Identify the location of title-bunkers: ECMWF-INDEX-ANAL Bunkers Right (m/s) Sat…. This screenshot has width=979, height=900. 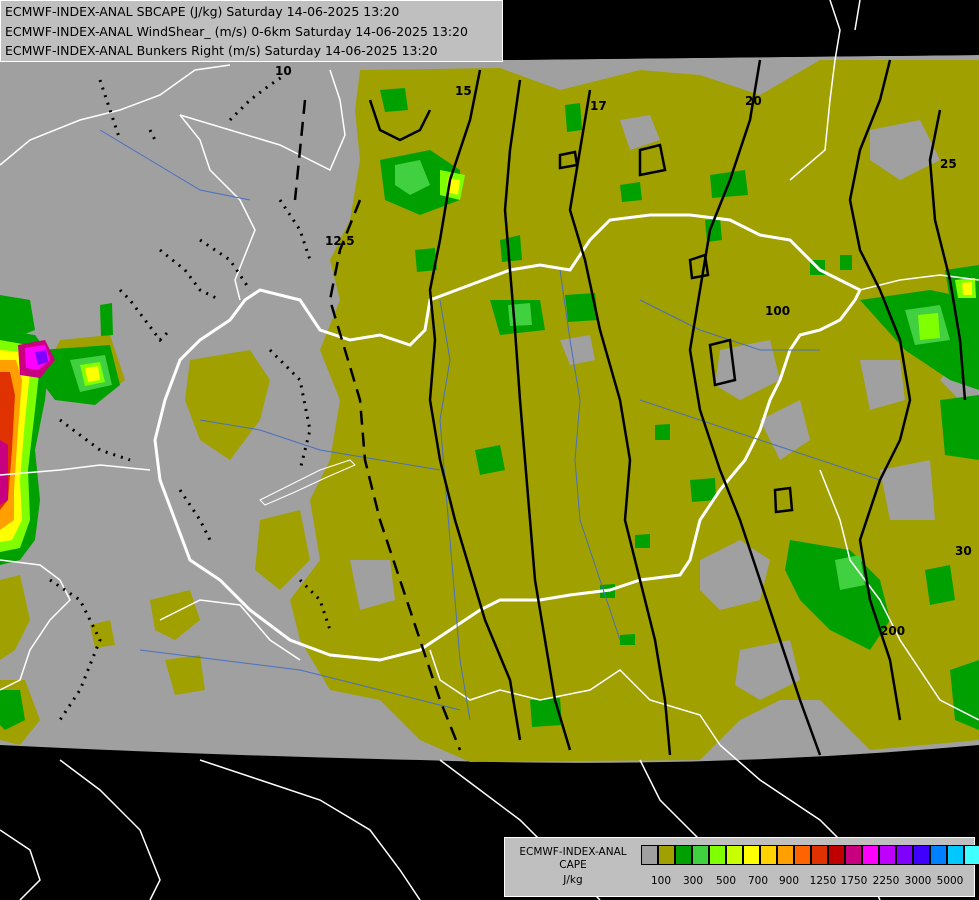
(221, 50).